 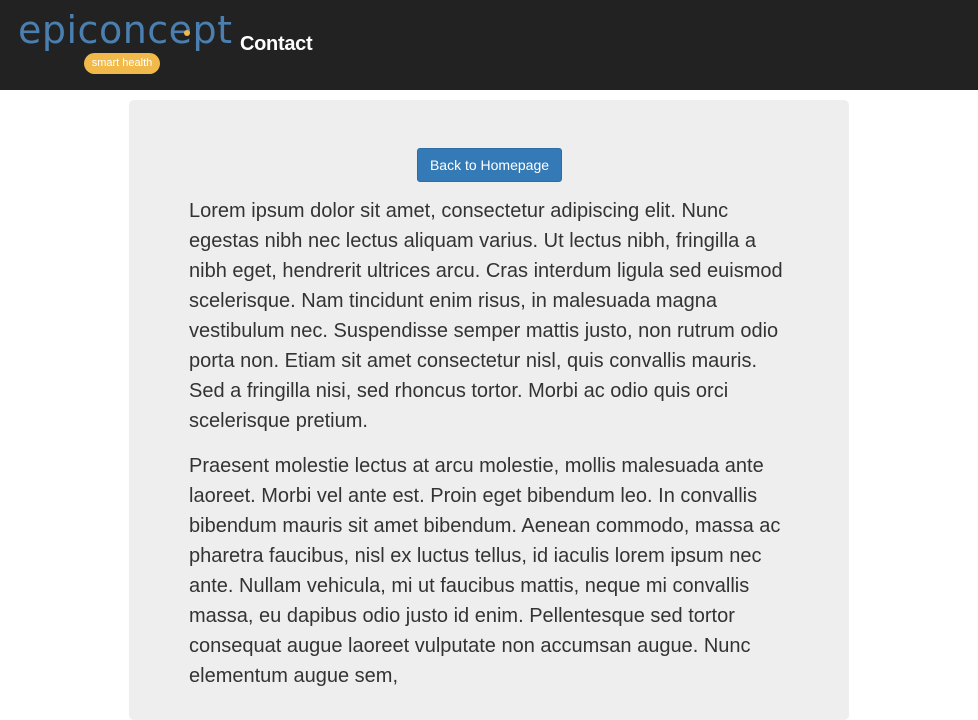 What do you see at coordinates (489, 165) in the screenshot?
I see `back-to-homepage-button: Back to Homepage` at bounding box center [489, 165].